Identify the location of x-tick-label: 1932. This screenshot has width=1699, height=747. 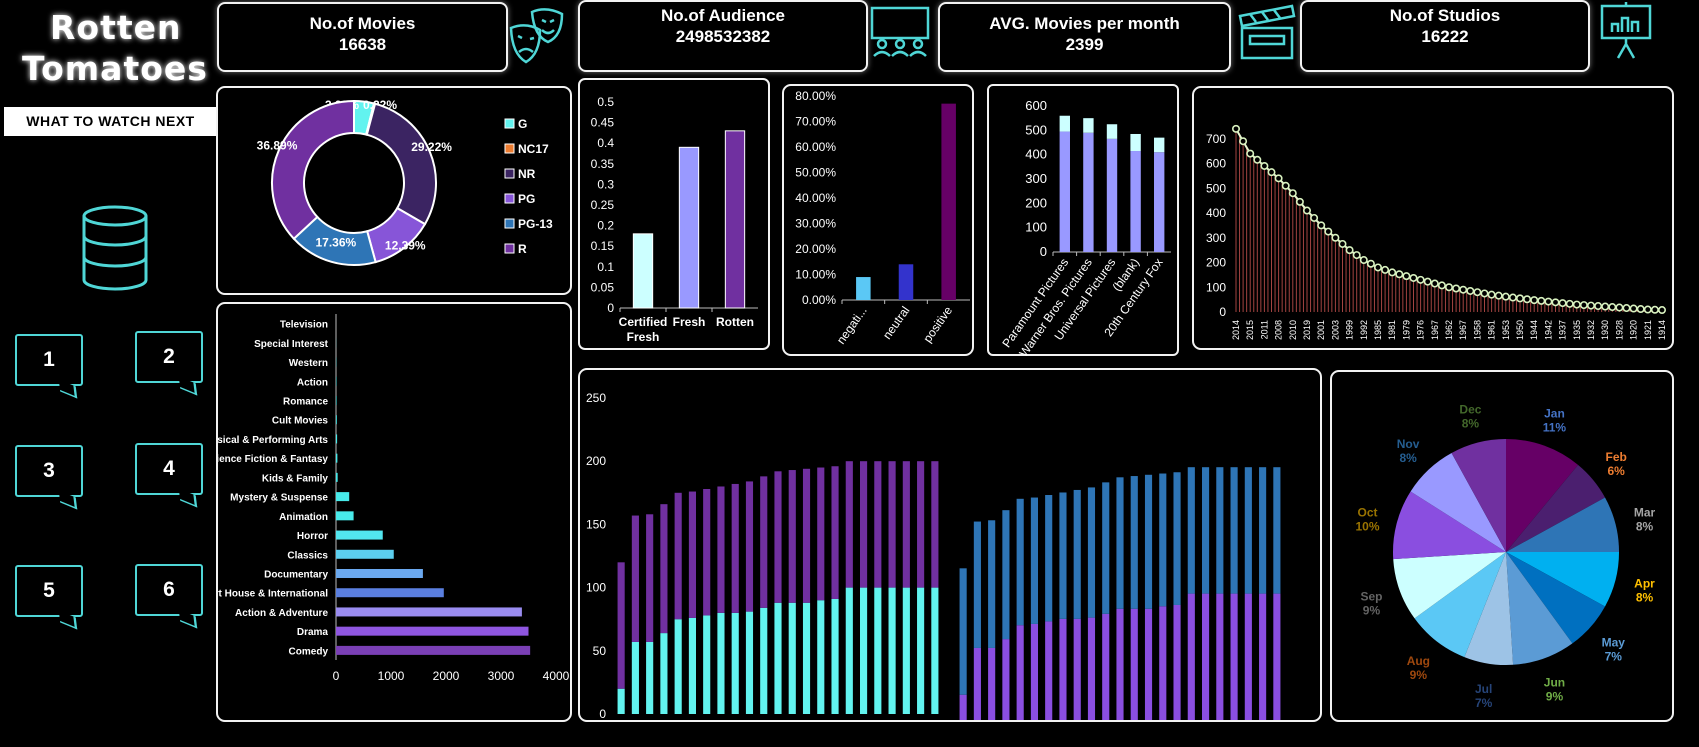
(1591, 330).